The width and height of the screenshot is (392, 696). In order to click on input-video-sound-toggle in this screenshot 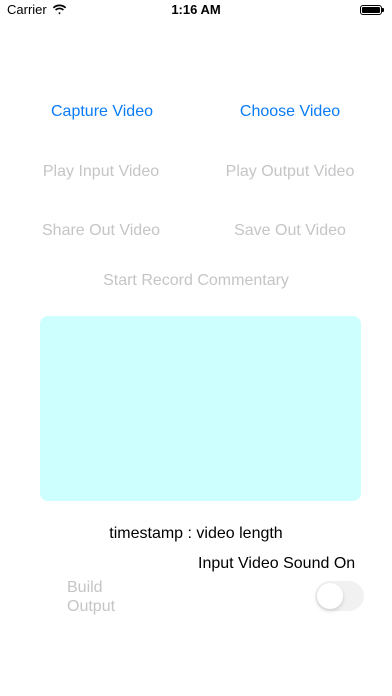, I will do `click(339, 596)`.